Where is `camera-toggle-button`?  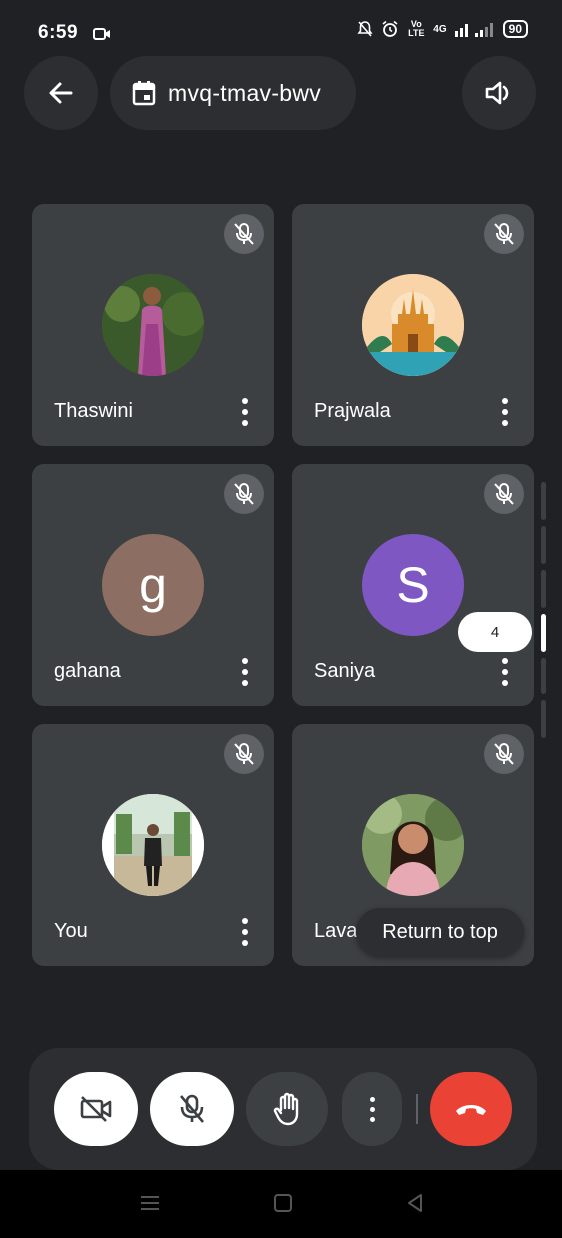
camera-toggle-button is located at coordinates (96, 1109).